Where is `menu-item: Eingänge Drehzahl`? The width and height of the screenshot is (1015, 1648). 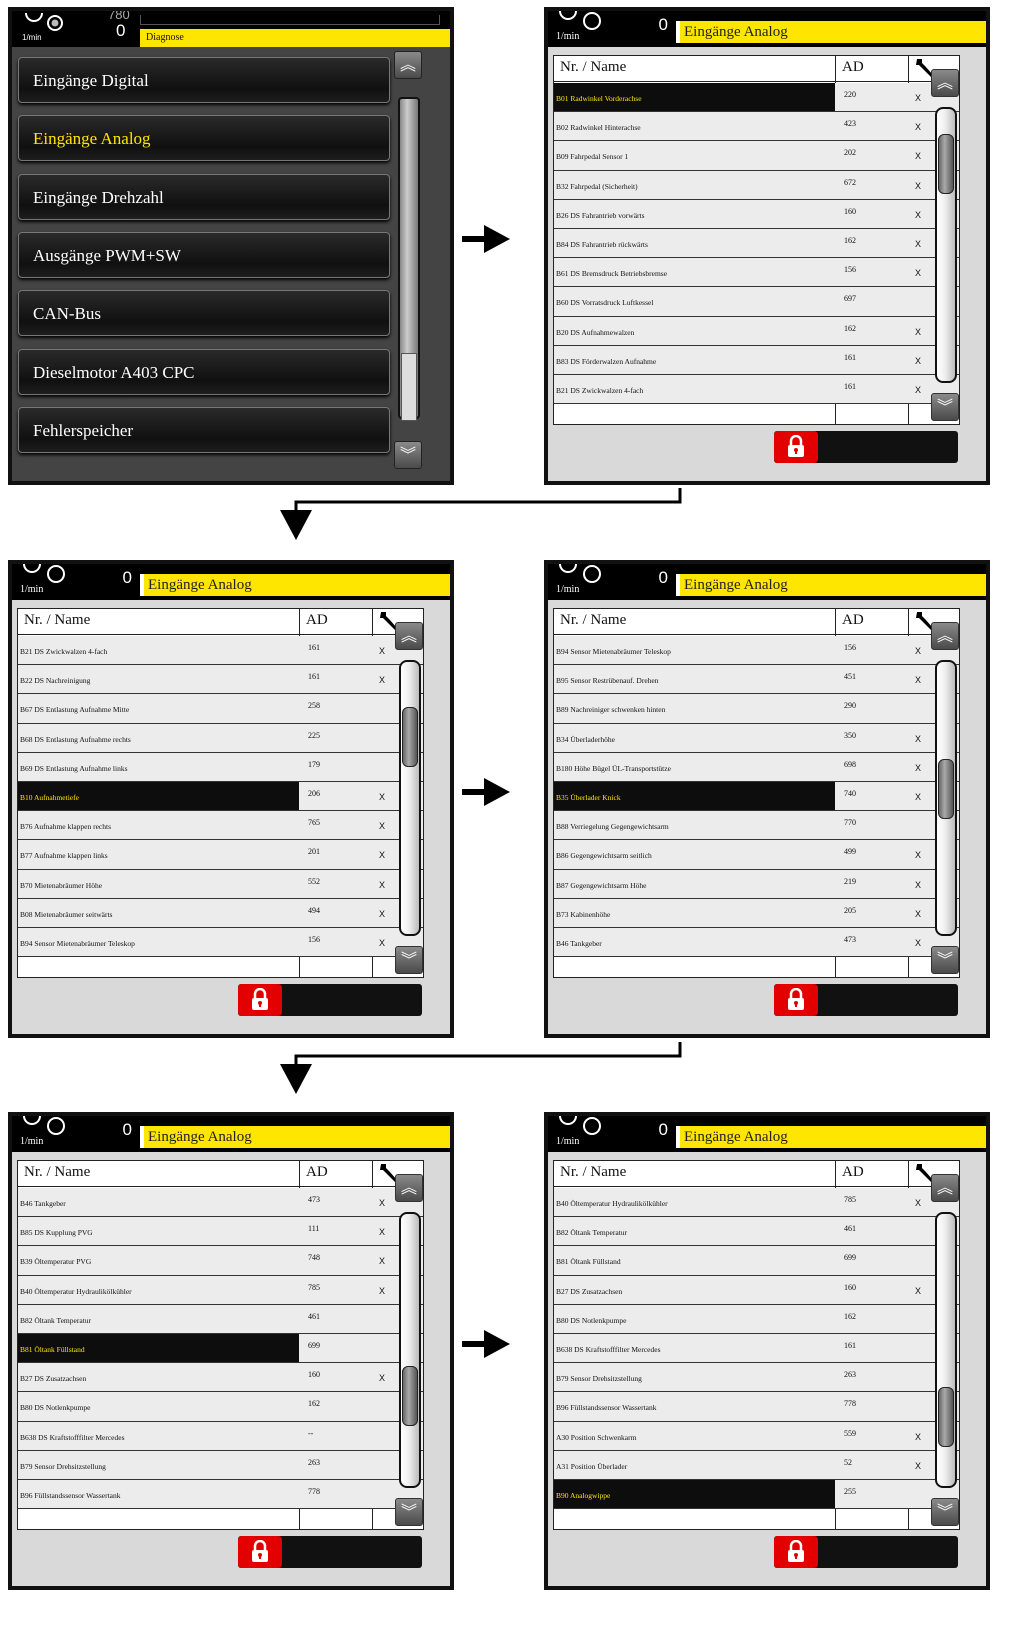
menu-item: Eingänge Drehzahl is located at coordinates (204, 196).